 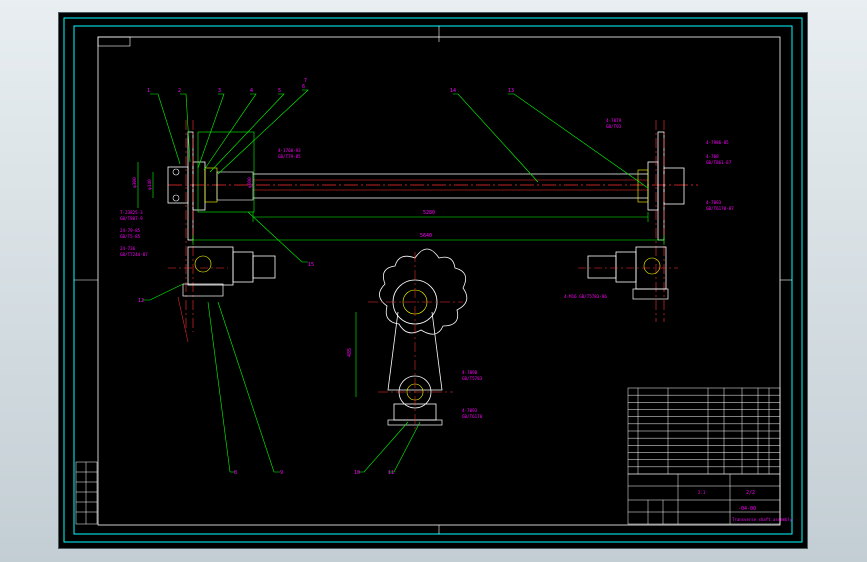 I want to click on balloon-14: 14, so click(x=453, y=91).